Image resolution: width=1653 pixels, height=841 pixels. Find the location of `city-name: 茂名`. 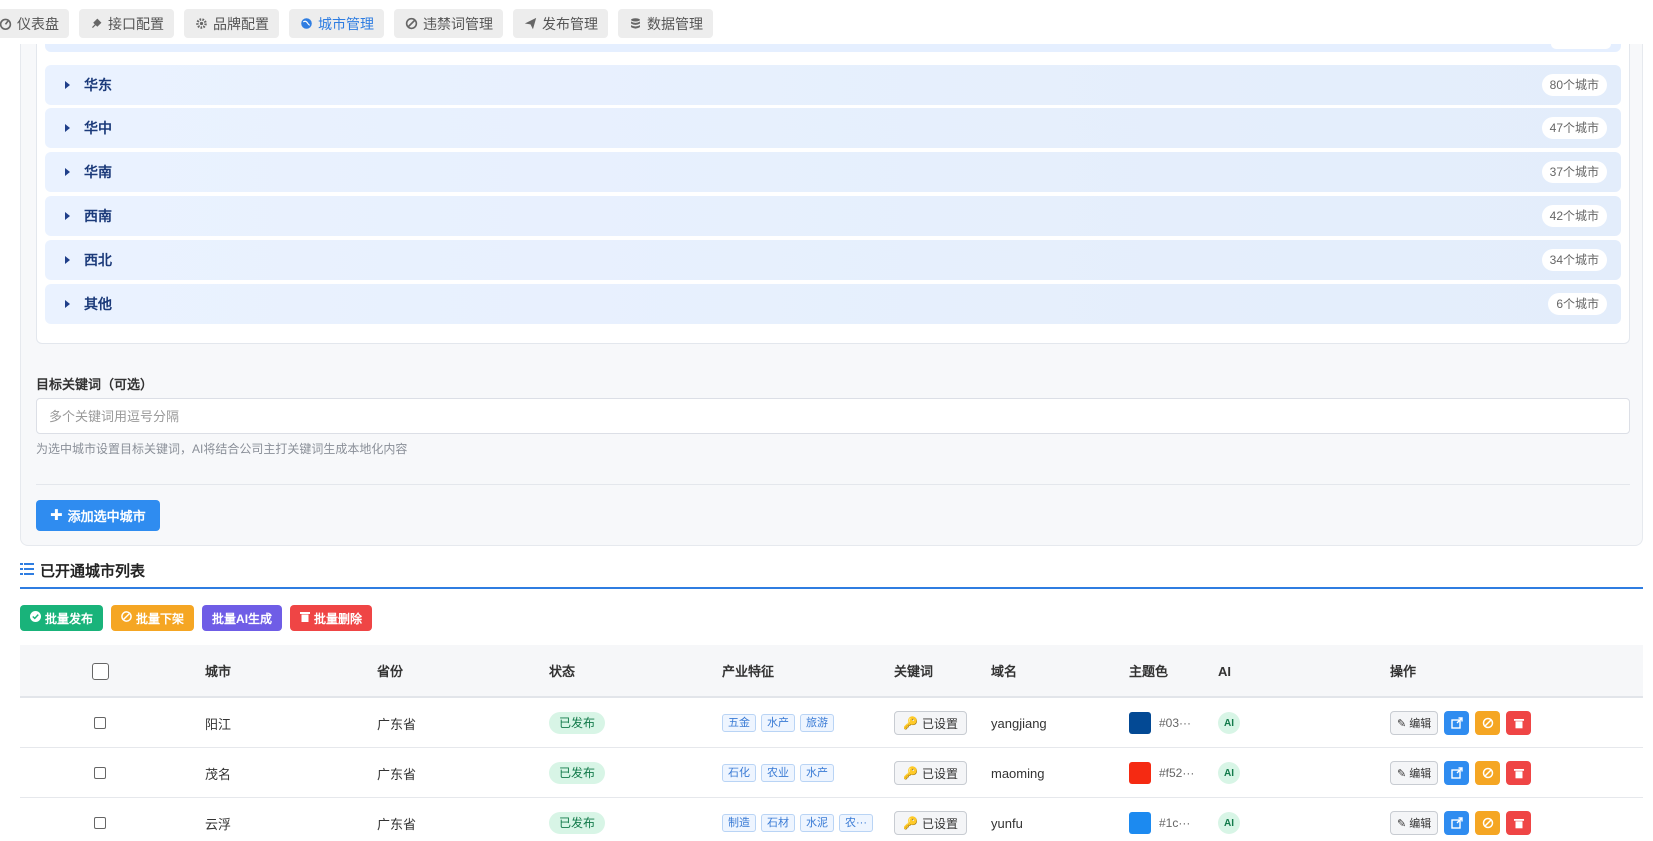

city-name: 茂名 is located at coordinates (218, 774).